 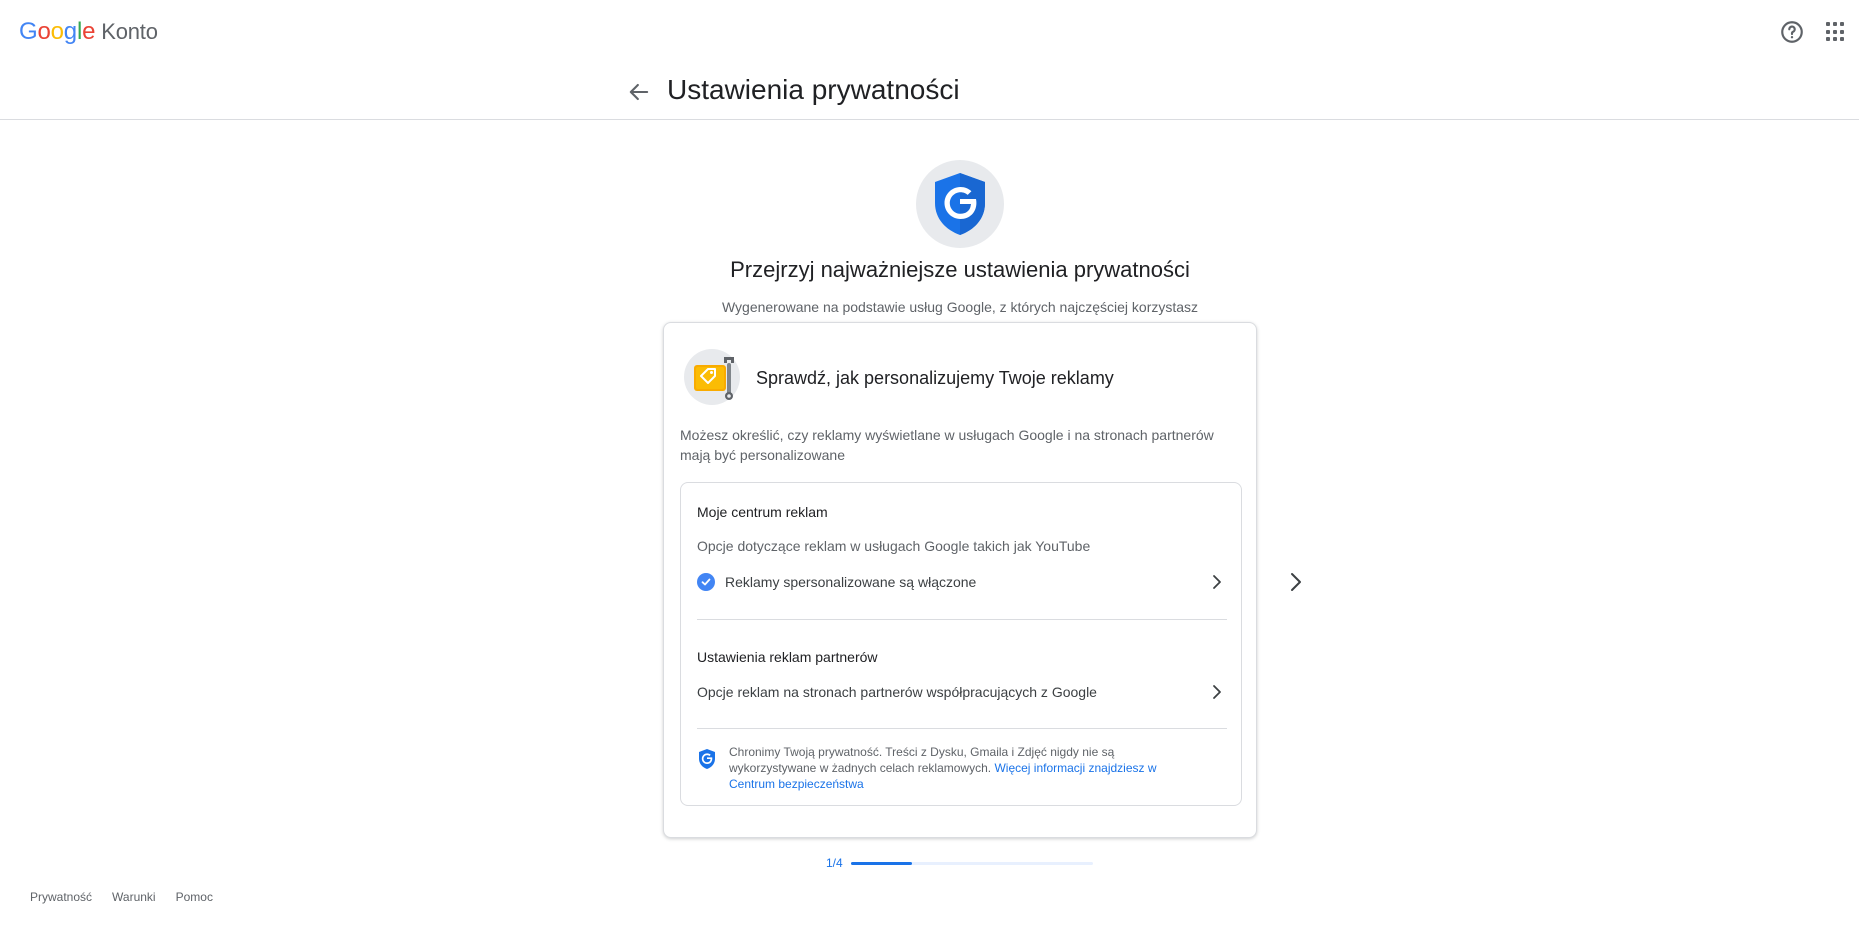 I want to click on logo-suffix: Konto, so click(x=129, y=31).